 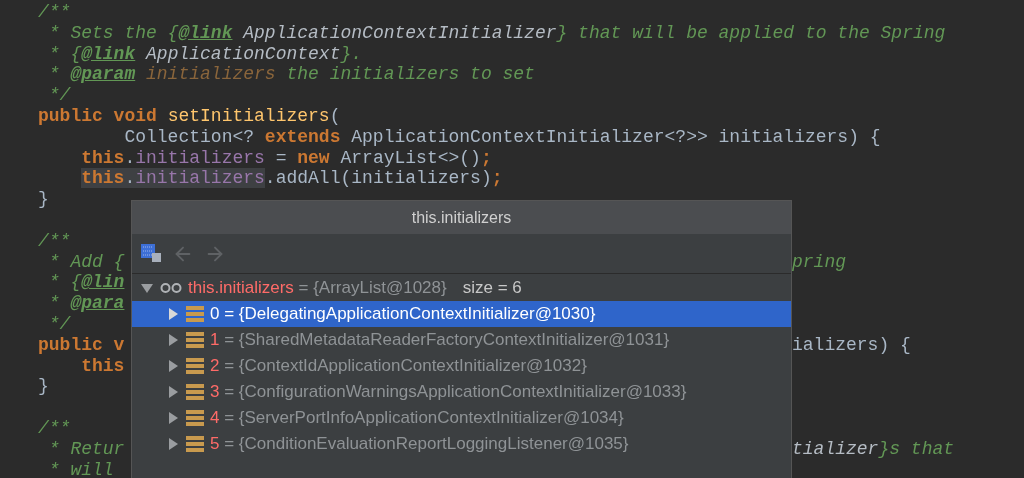 I want to click on code-line: tializer}s that, so click(x=873, y=449).